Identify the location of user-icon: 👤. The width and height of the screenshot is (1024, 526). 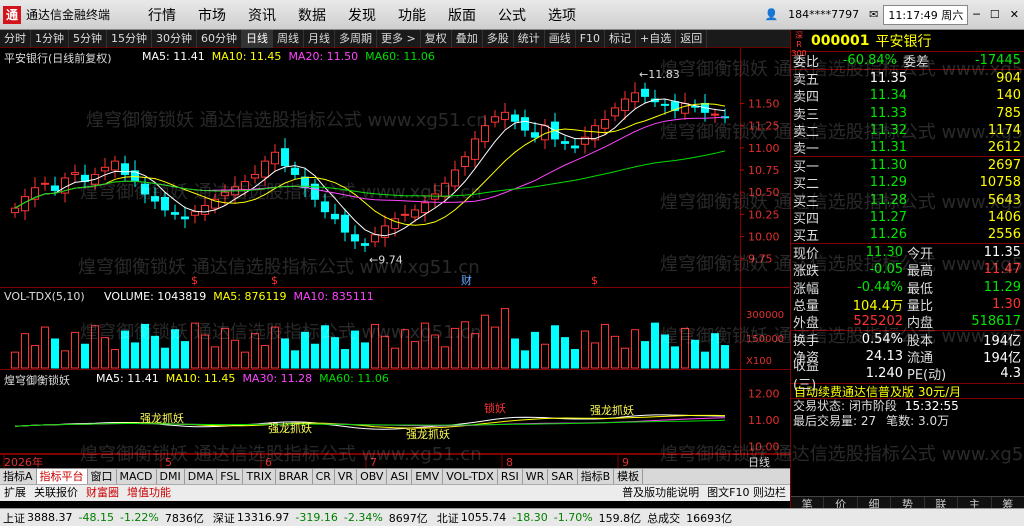
(771, 15).